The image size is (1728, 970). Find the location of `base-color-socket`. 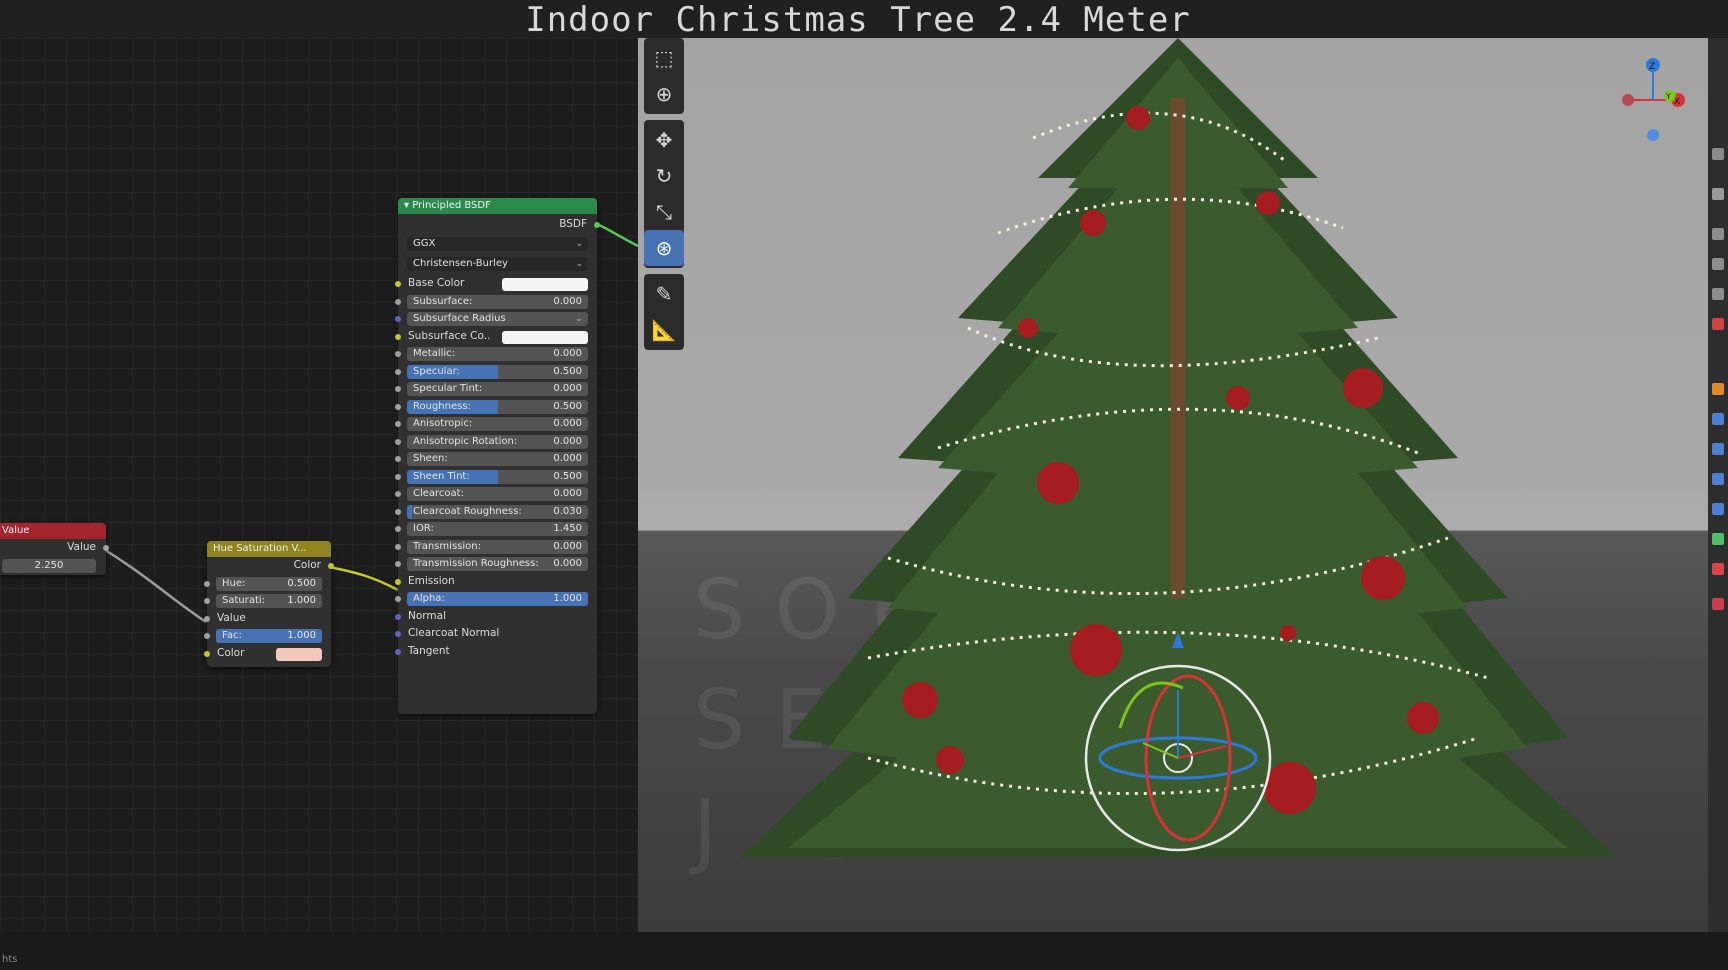

base-color-socket is located at coordinates (398, 284).